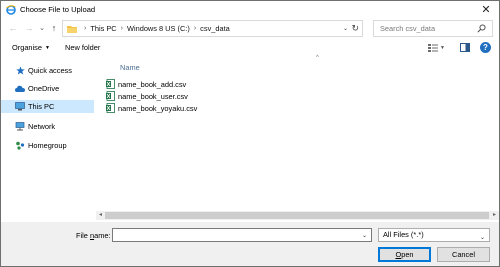  Describe the element at coordinates (434, 235) in the screenshot. I see `file-type-filter: All Files (*.*) ⌄` at that location.